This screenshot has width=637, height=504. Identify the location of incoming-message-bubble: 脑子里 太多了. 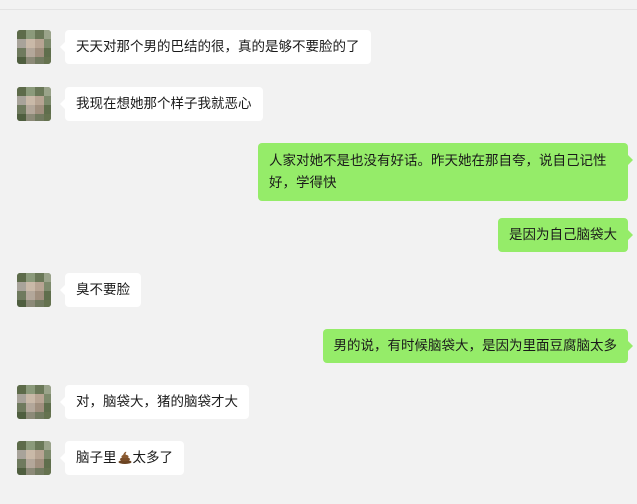
(122, 458).